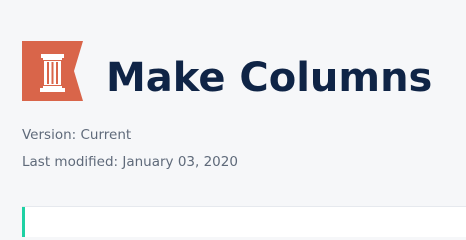 The width and height of the screenshot is (466, 240). What do you see at coordinates (23, 222) in the screenshot?
I see `card-accent-bar` at bounding box center [23, 222].